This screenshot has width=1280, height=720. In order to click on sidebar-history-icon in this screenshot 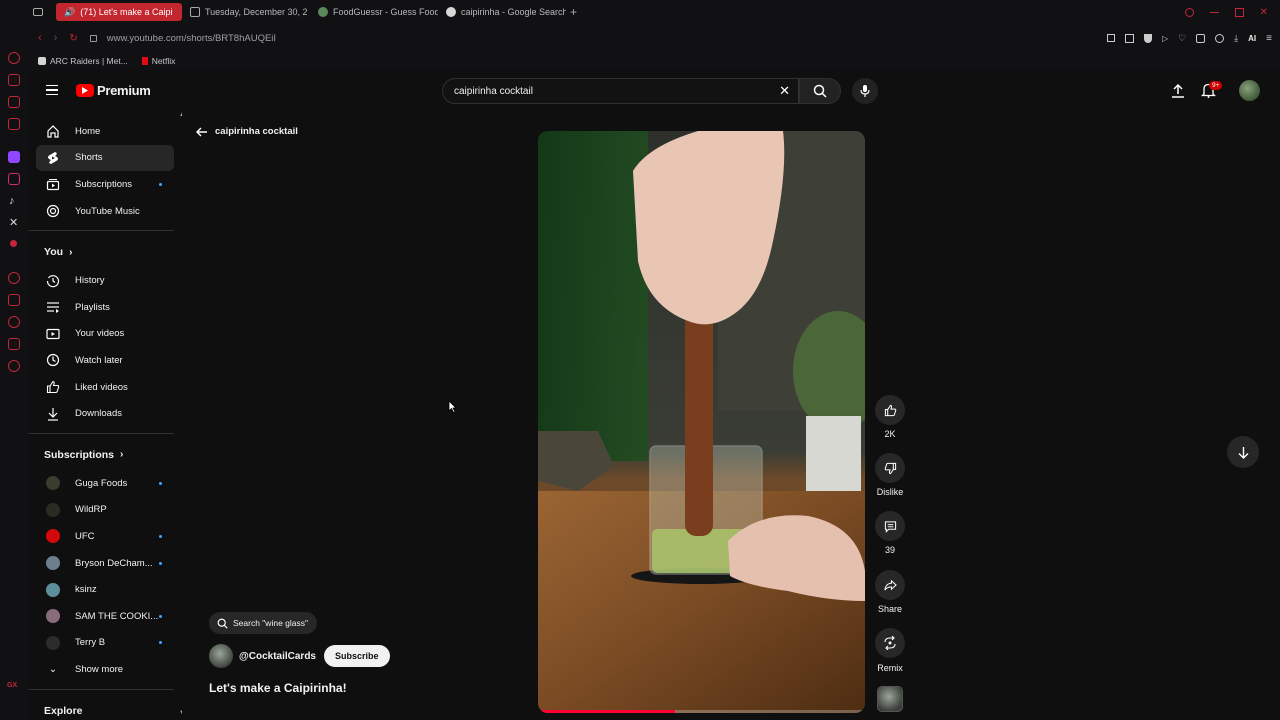, I will do `click(14, 322)`.